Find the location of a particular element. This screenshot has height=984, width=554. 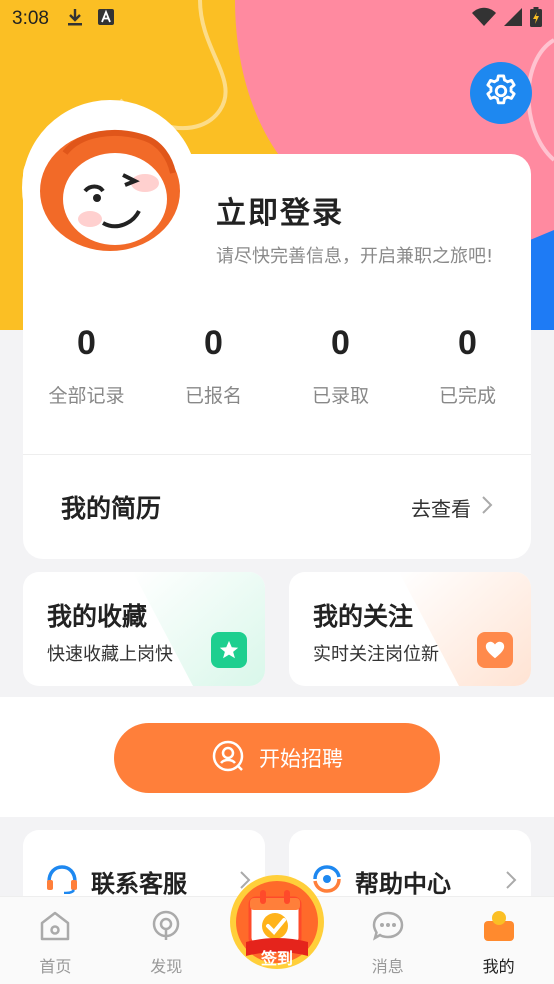

follows-subtitle: 实时关注岗位新 is located at coordinates (376, 654).